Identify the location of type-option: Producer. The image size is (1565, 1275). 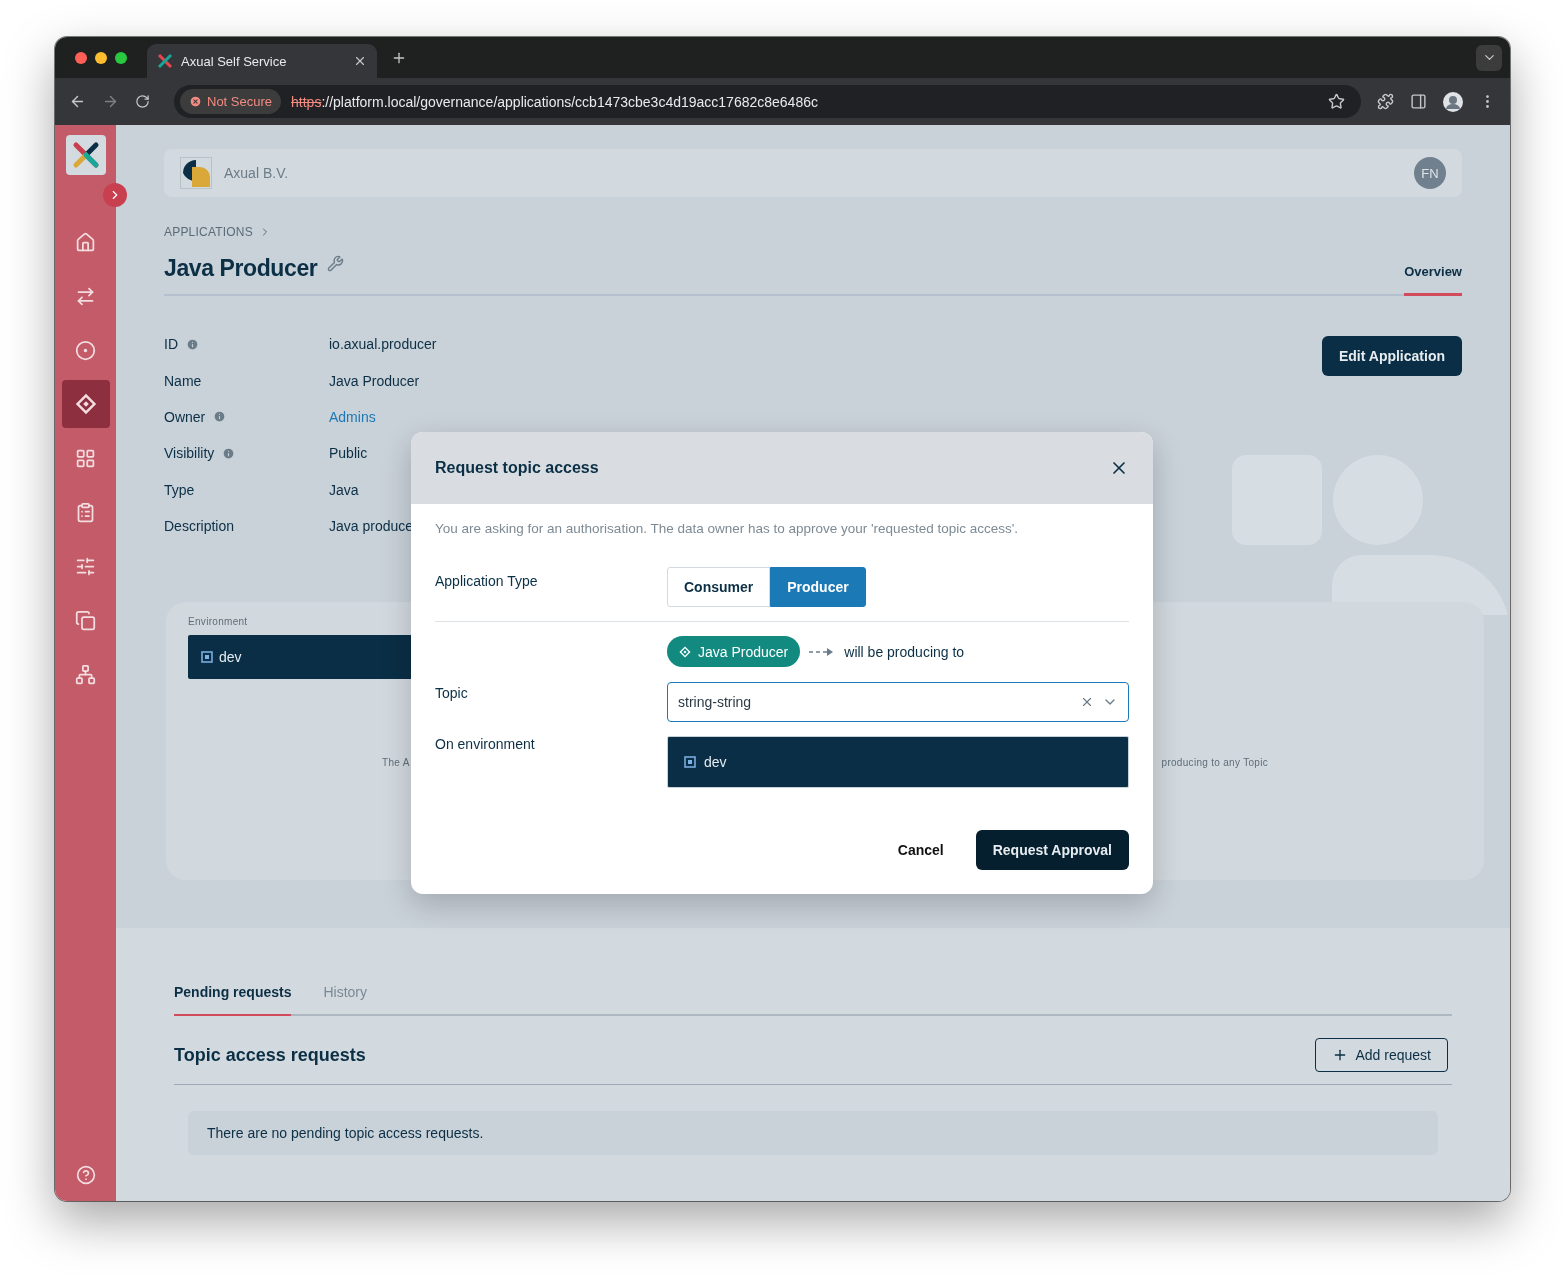
(818, 587).